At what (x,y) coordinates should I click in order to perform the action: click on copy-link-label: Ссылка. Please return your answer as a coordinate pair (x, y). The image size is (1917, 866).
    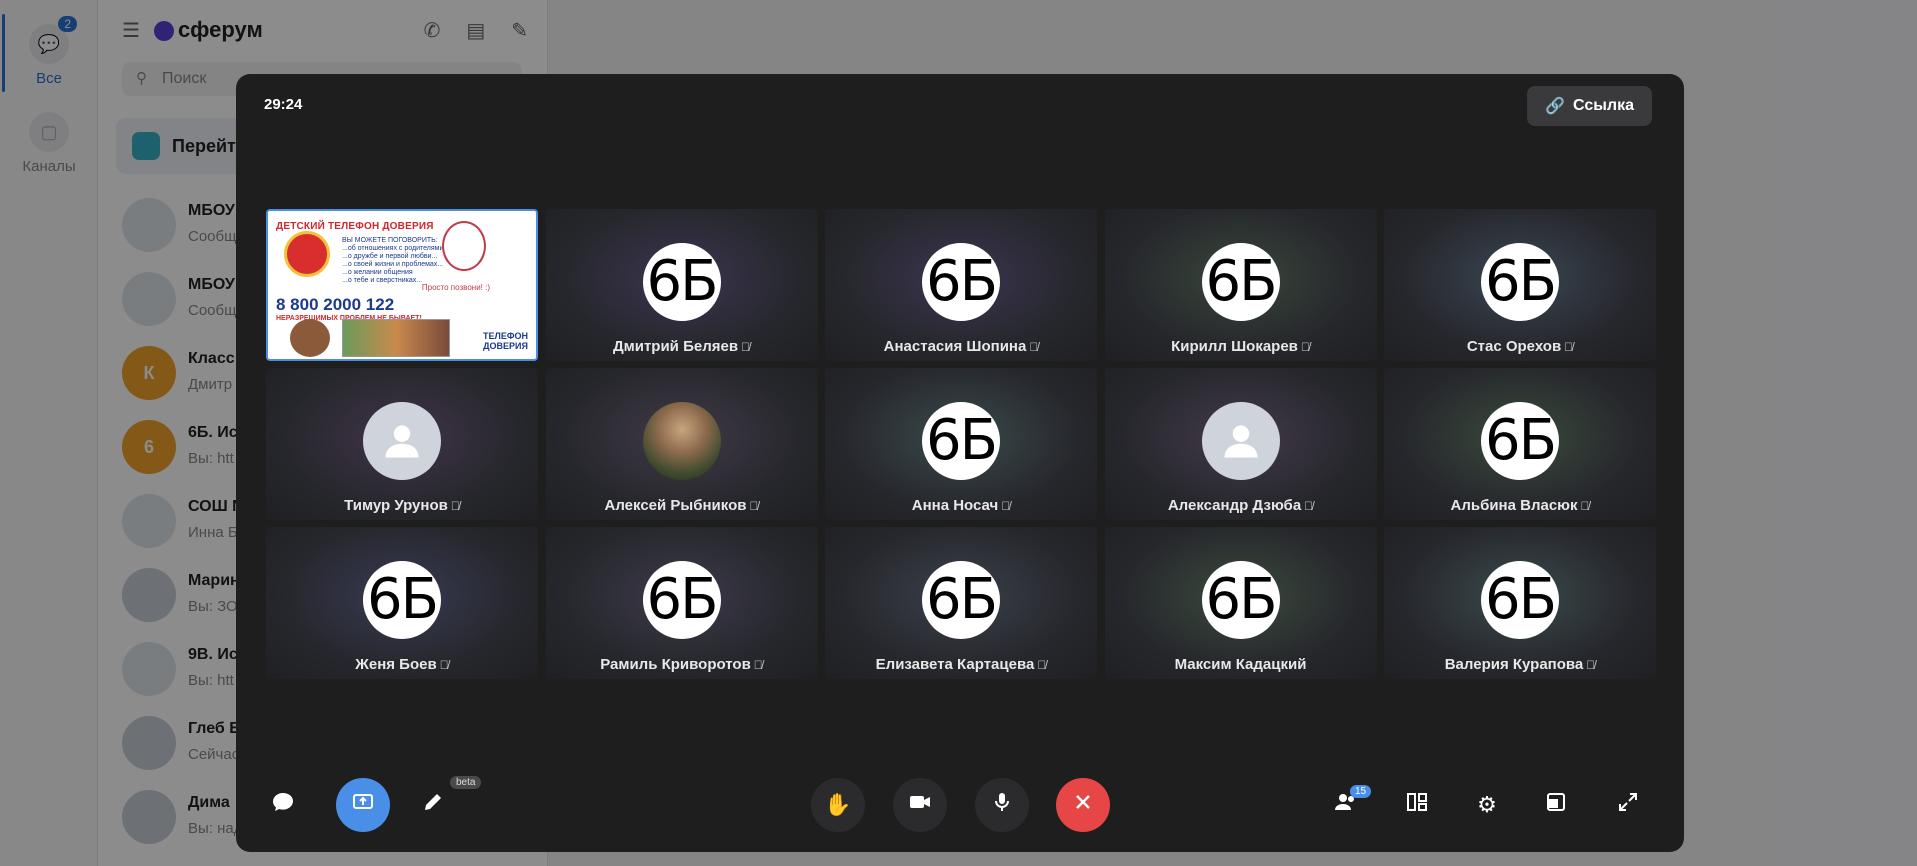
    Looking at the image, I should click on (1603, 105).